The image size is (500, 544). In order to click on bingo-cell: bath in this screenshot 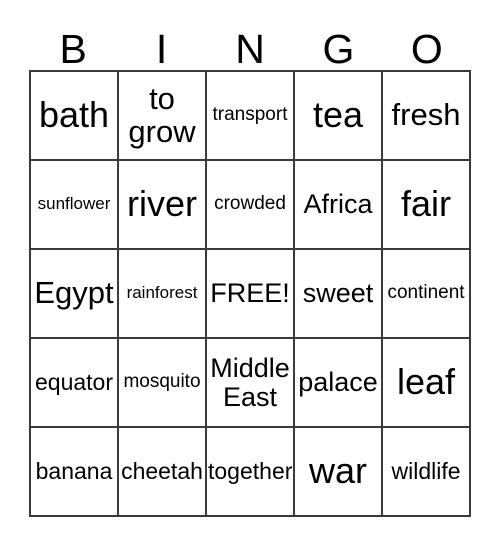, I will do `click(75, 116)`.